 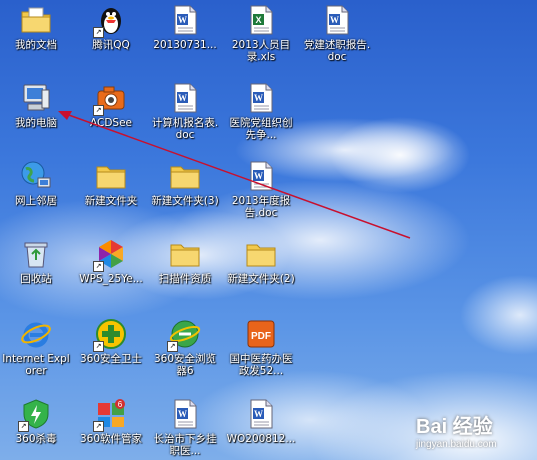 I want to click on qq-penguin-icon: ↗, so click(x=110, y=21).